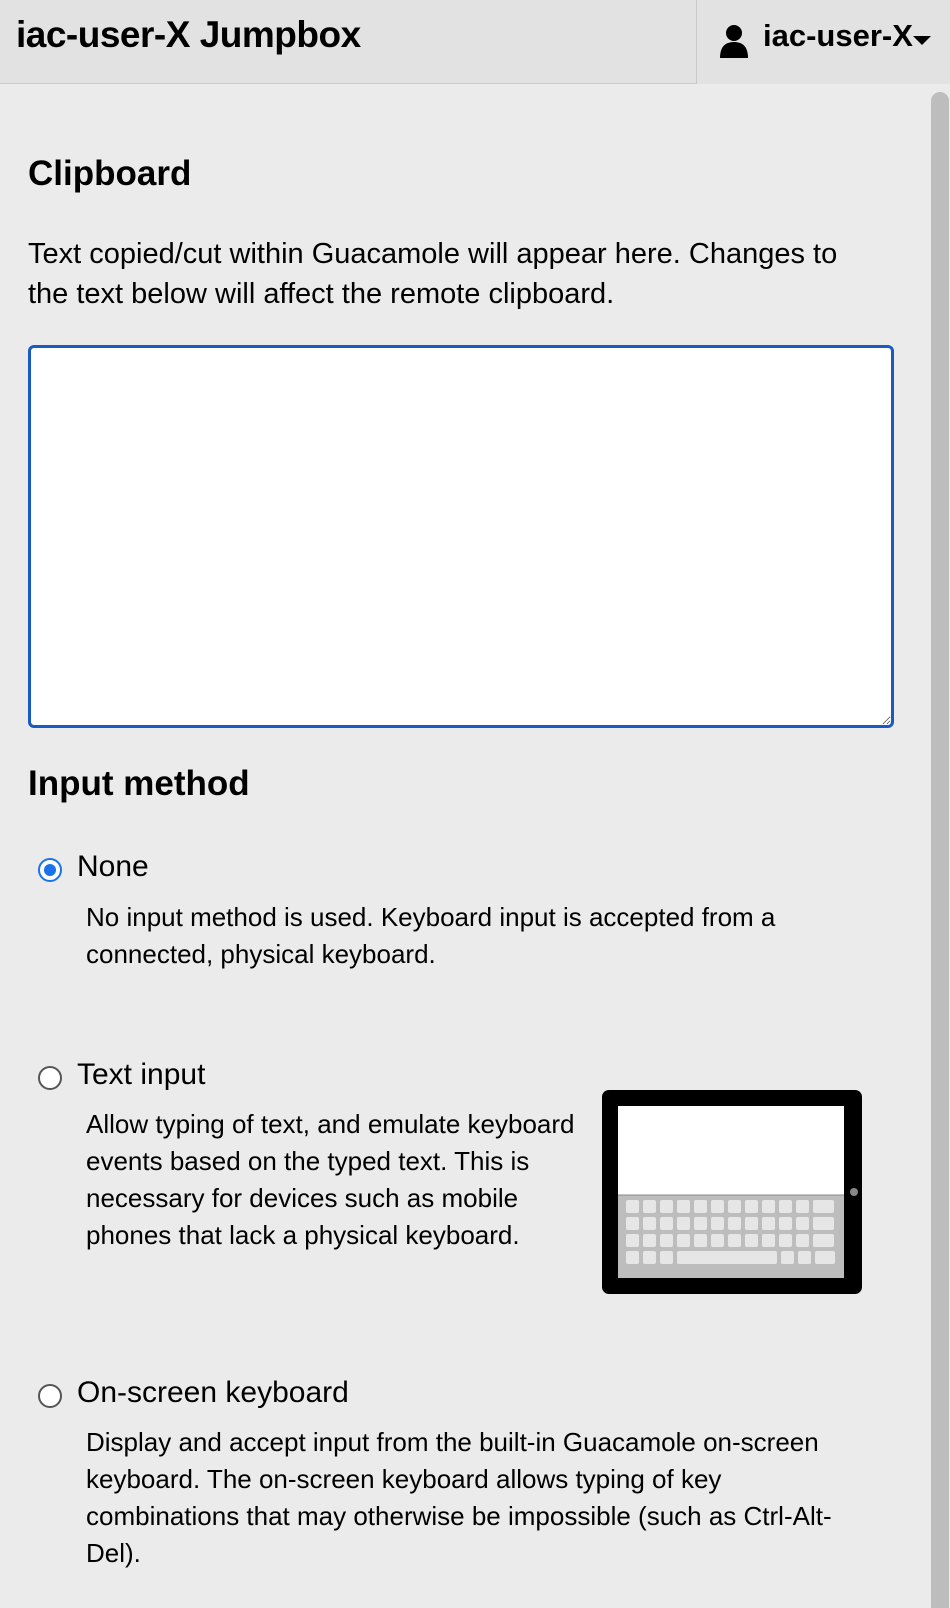 The width and height of the screenshot is (950, 1608). What do you see at coordinates (113, 867) in the screenshot?
I see `option-label-none: None` at bounding box center [113, 867].